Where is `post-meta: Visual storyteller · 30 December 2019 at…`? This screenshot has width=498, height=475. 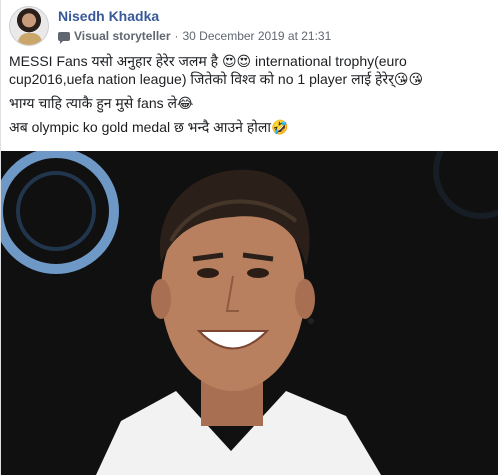
post-meta: Visual storyteller · 30 December 2019 at… is located at coordinates (195, 36).